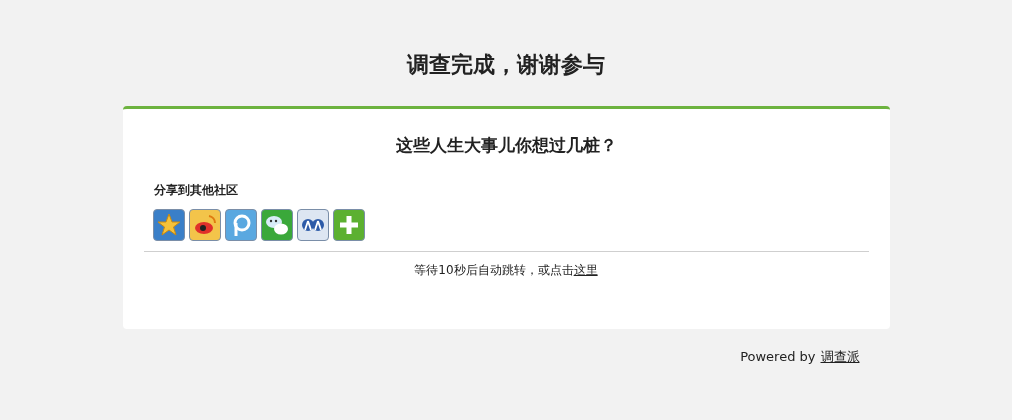 Image resolution: width=1012 pixels, height=420 pixels. What do you see at coordinates (204, 224) in the screenshot?
I see `eye-swirl-icon` at bounding box center [204, 224].